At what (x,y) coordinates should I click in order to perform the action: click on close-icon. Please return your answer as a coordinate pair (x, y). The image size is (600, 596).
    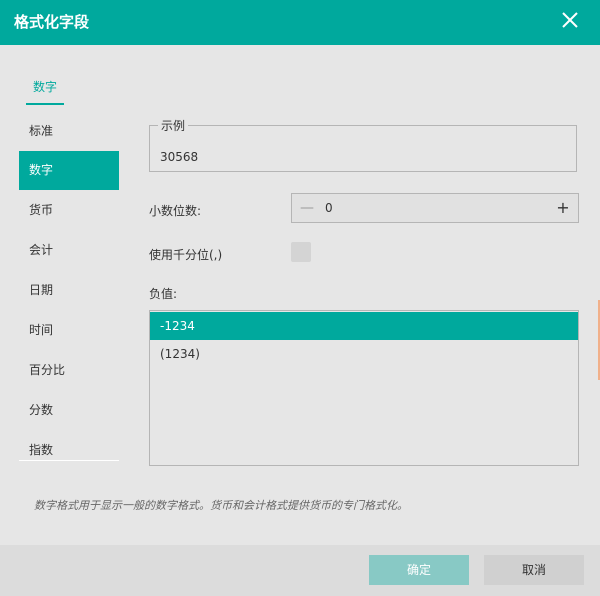
    Looking at the image, I should click on (570, 20).